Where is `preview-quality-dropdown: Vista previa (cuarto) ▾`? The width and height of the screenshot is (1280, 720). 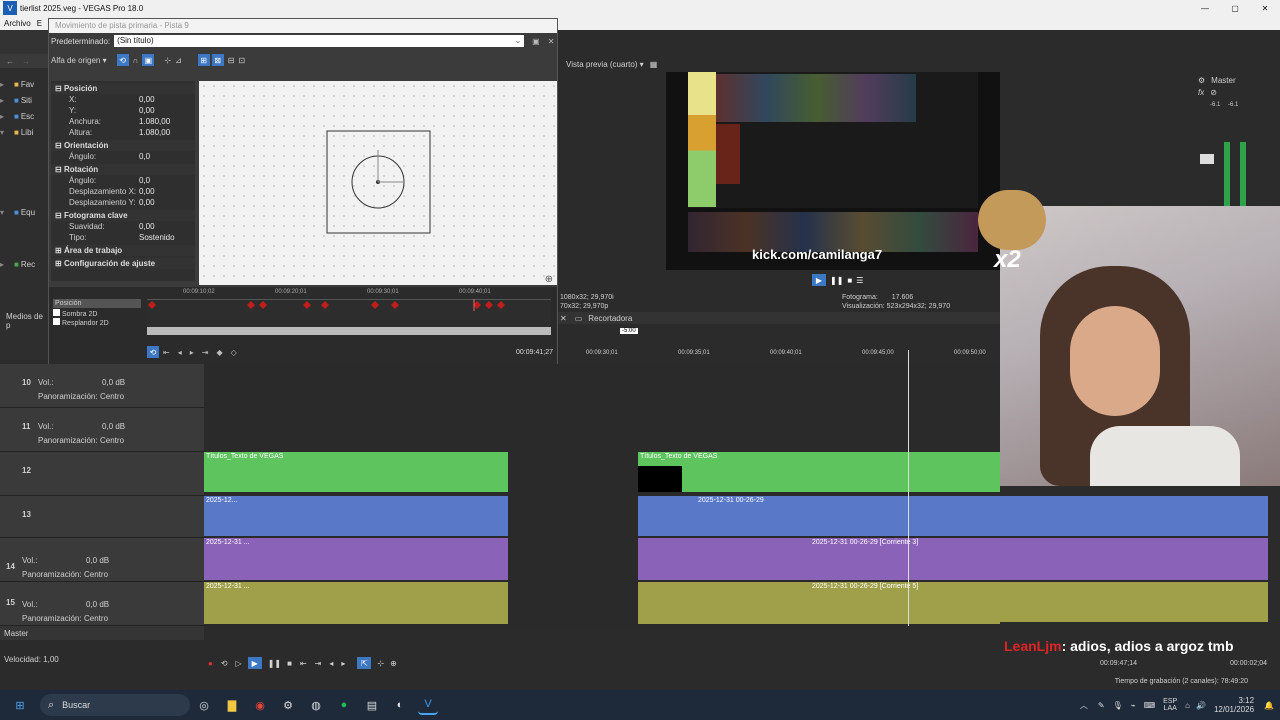
preview-quality-dropdown: Vista previa (cuarto) ▾ is located at coordinates (605, 64).